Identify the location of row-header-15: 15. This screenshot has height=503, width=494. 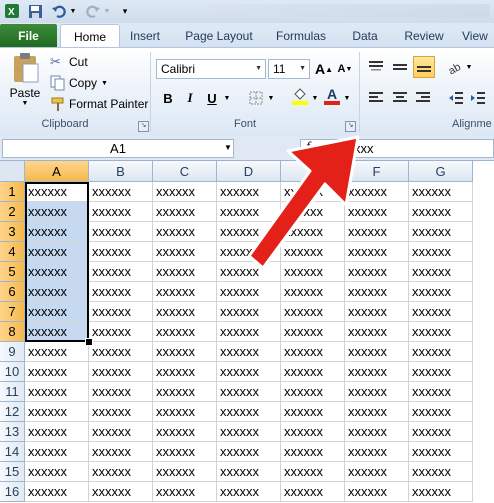
(12, 472).